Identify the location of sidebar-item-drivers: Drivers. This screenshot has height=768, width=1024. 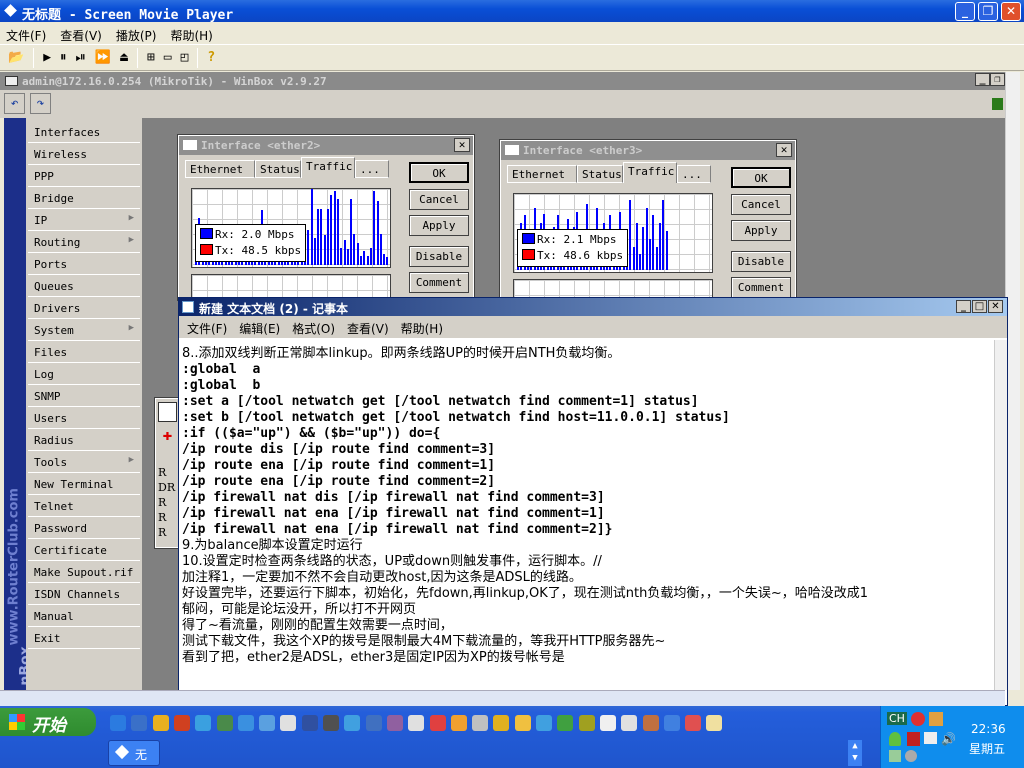
(84, 308).